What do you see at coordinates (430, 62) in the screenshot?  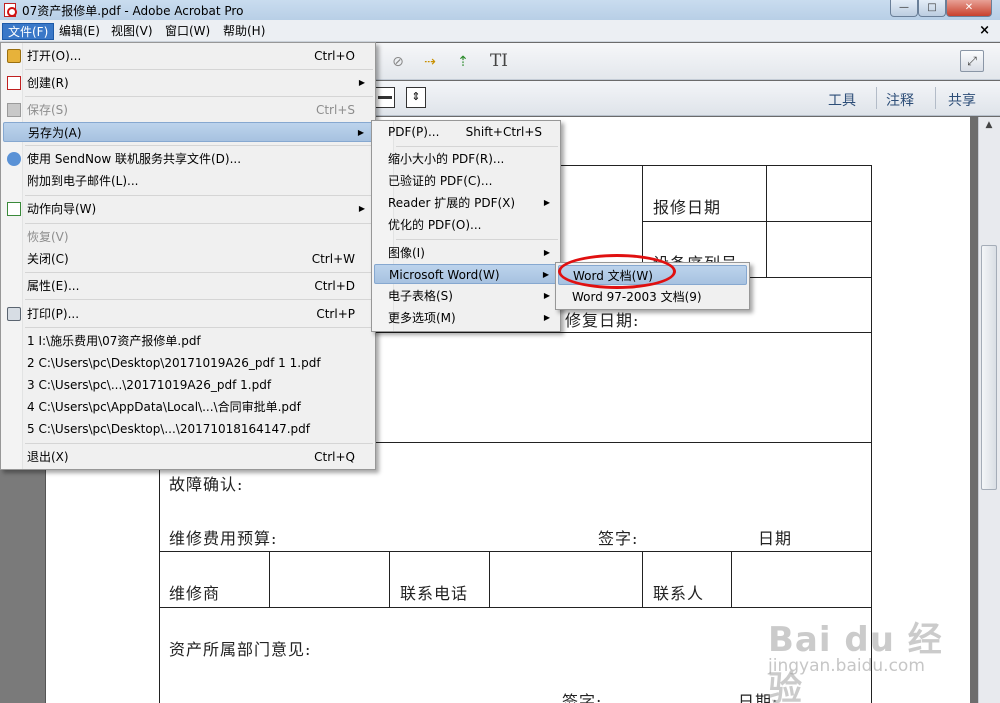 I see `export-icon: ⇢` at bounding box center [430, 62].